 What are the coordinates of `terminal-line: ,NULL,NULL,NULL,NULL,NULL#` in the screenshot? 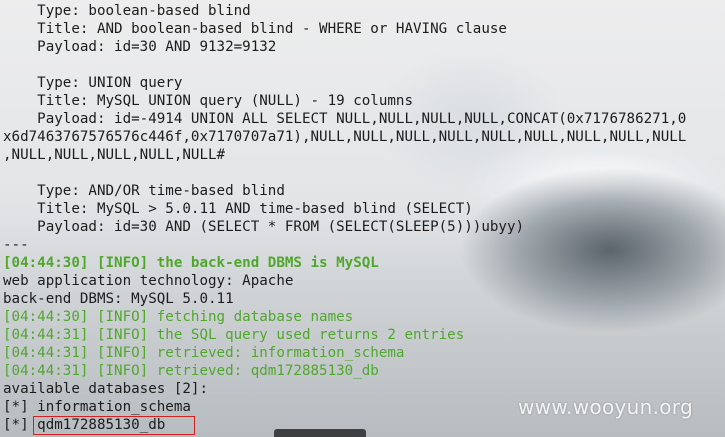 It's located at (114, 155).